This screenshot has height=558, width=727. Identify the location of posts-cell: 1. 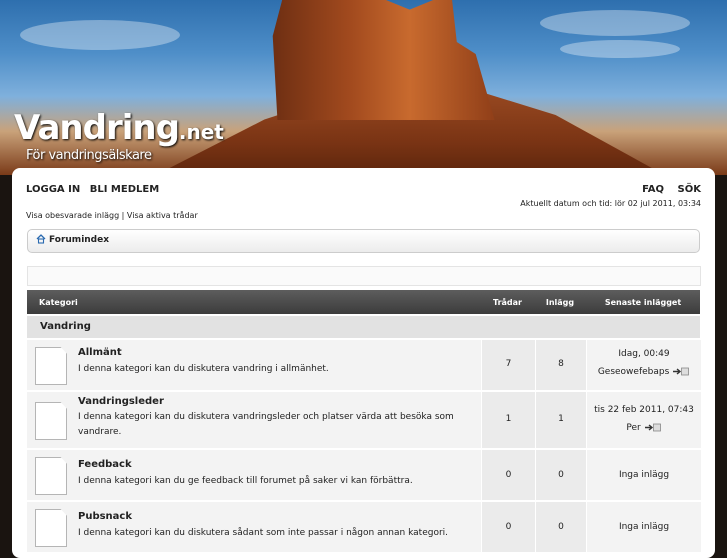
(560, 420).